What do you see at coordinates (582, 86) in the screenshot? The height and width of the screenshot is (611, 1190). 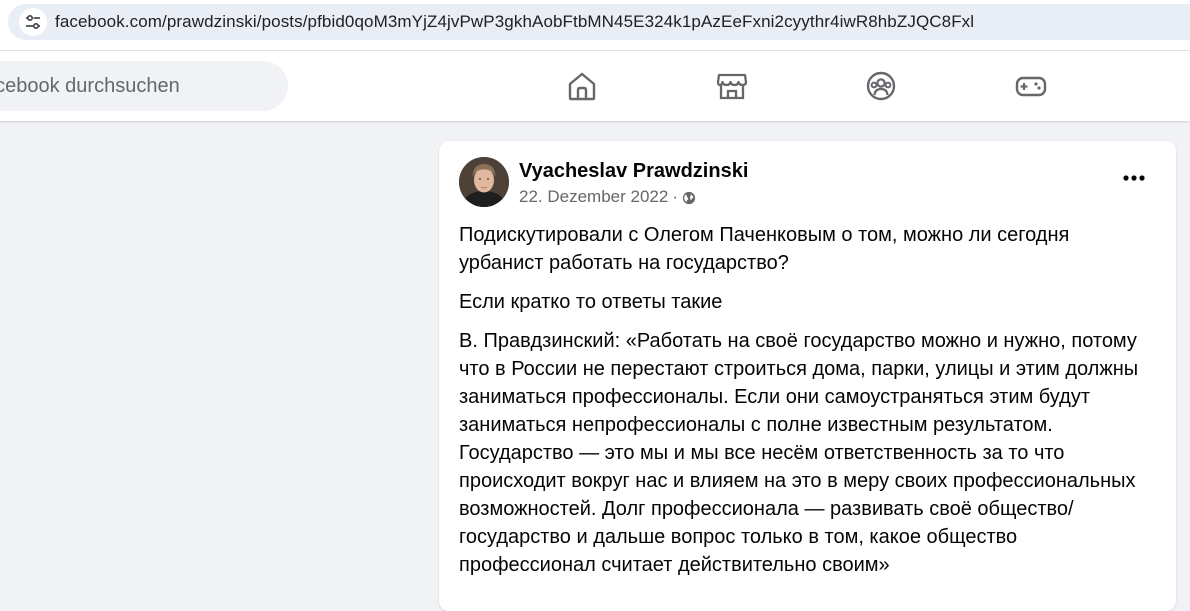 I see `home-icon` at bounding box center [582, 86].